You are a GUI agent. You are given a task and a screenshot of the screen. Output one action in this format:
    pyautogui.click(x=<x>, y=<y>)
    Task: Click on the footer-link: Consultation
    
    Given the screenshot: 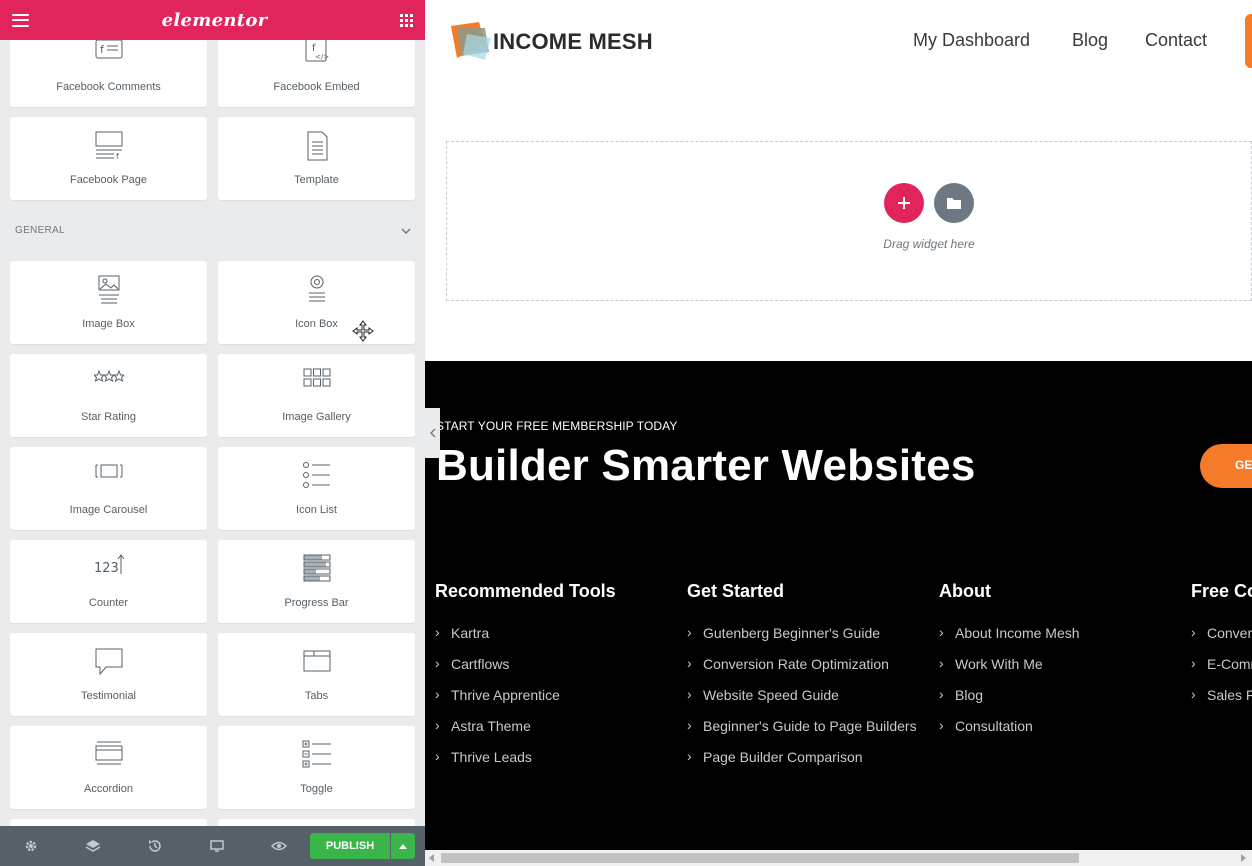 What is the action you would take?
    pyautogui.click(x=986, y=725)
    